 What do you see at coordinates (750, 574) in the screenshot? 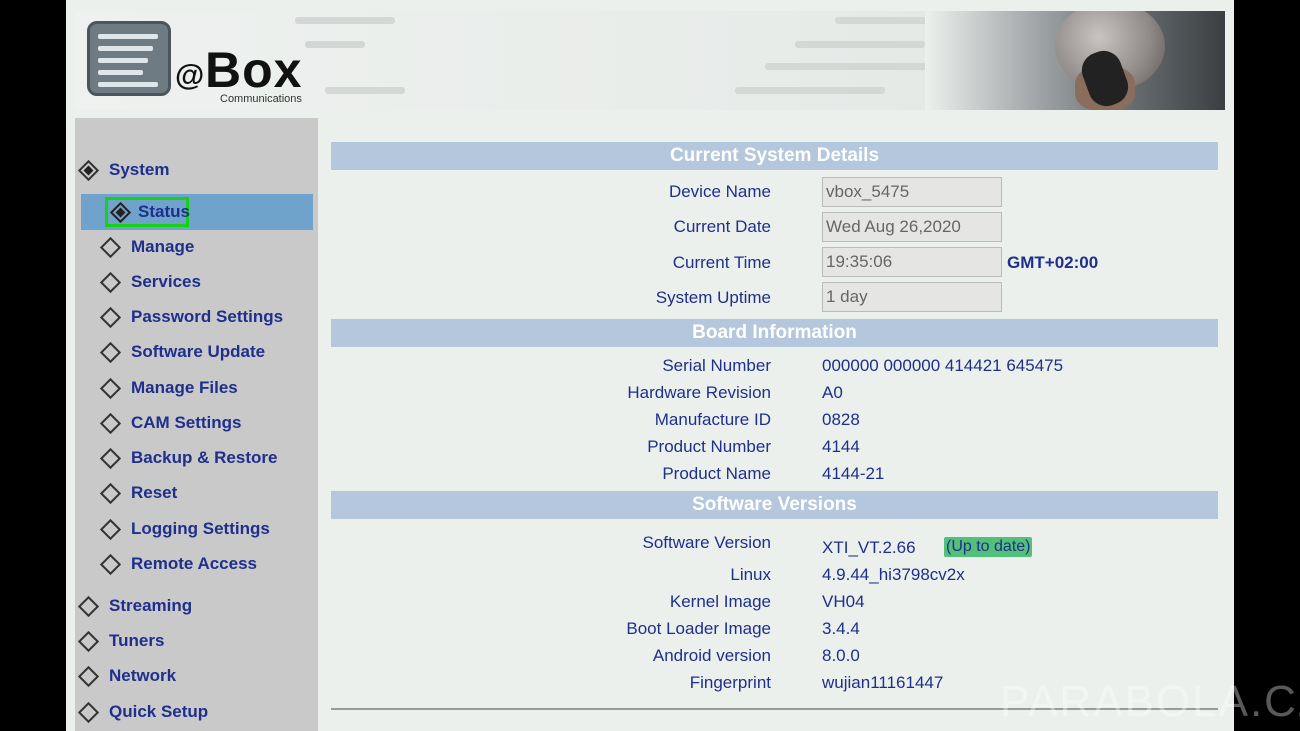
I see `software-row-label: Linux` at bounding box center [750, 574].